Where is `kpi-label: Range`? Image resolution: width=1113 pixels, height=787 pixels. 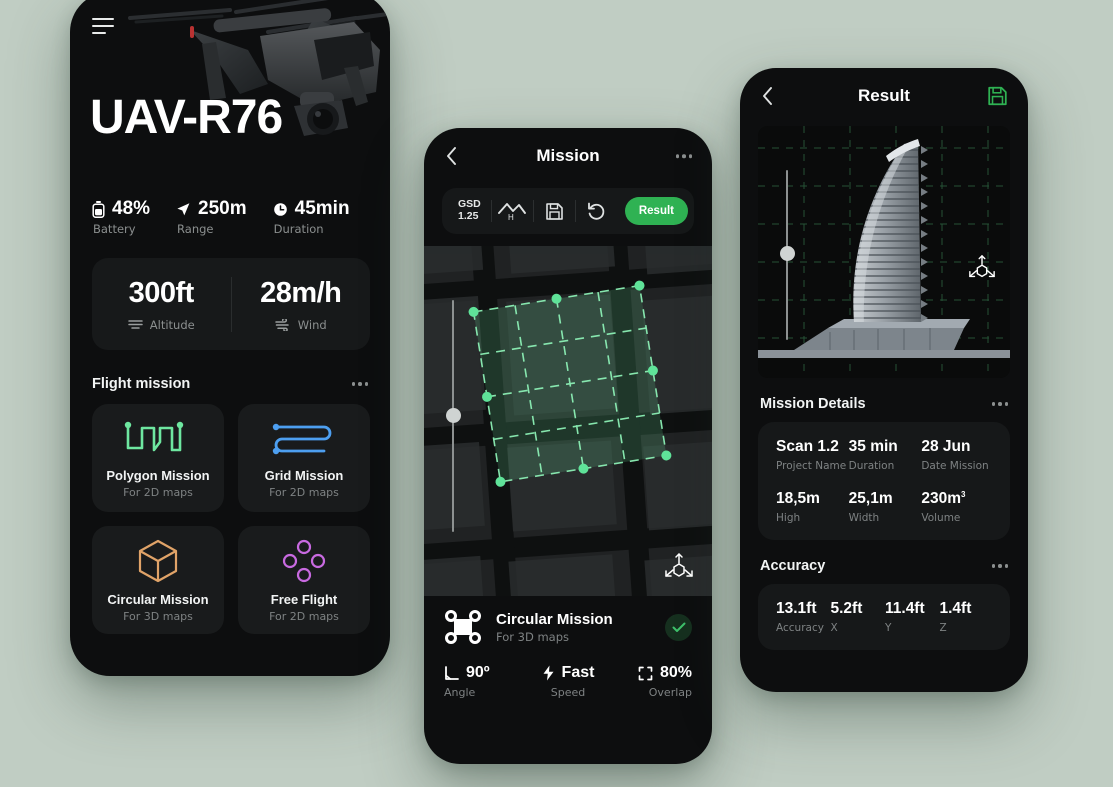
kpi-label: Range is located at coordinates (195, 229).